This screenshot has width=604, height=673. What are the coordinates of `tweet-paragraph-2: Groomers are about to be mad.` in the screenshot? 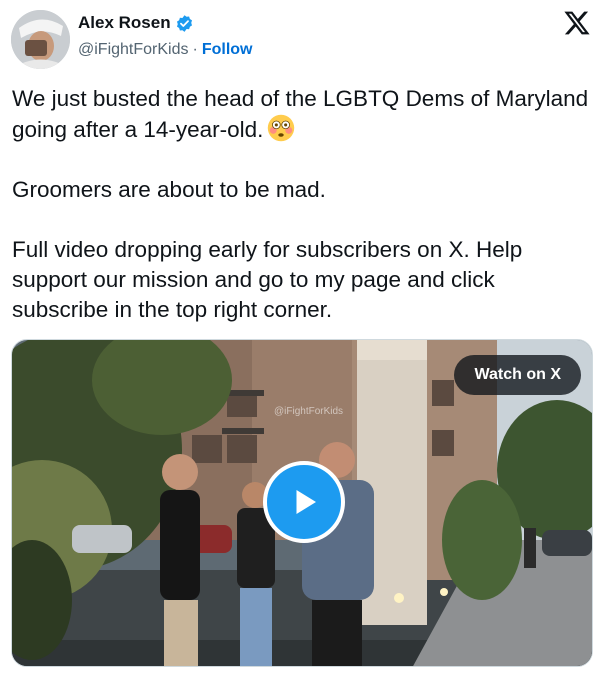 It's located at (169, 189).